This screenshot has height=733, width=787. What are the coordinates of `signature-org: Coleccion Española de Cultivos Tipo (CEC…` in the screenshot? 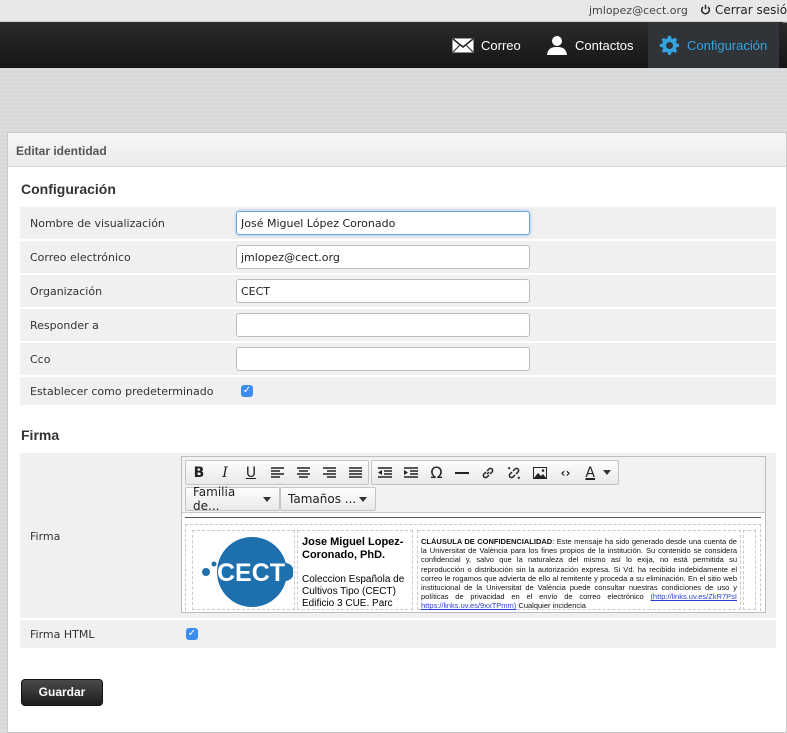 It's located at (353, 591).